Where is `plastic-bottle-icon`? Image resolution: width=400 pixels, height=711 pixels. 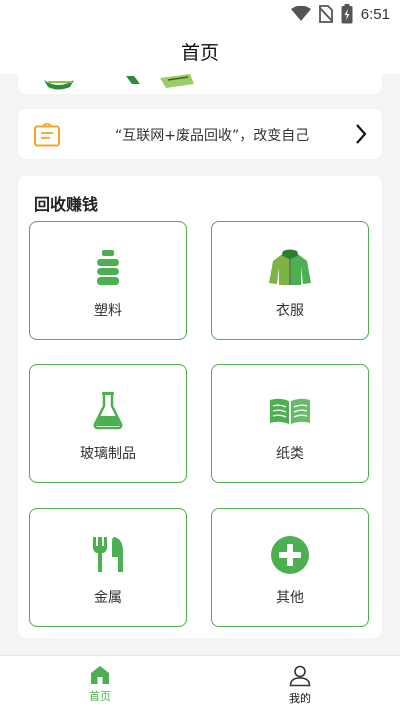
plastic-bottle-icon is located at coordinates (108, 268).